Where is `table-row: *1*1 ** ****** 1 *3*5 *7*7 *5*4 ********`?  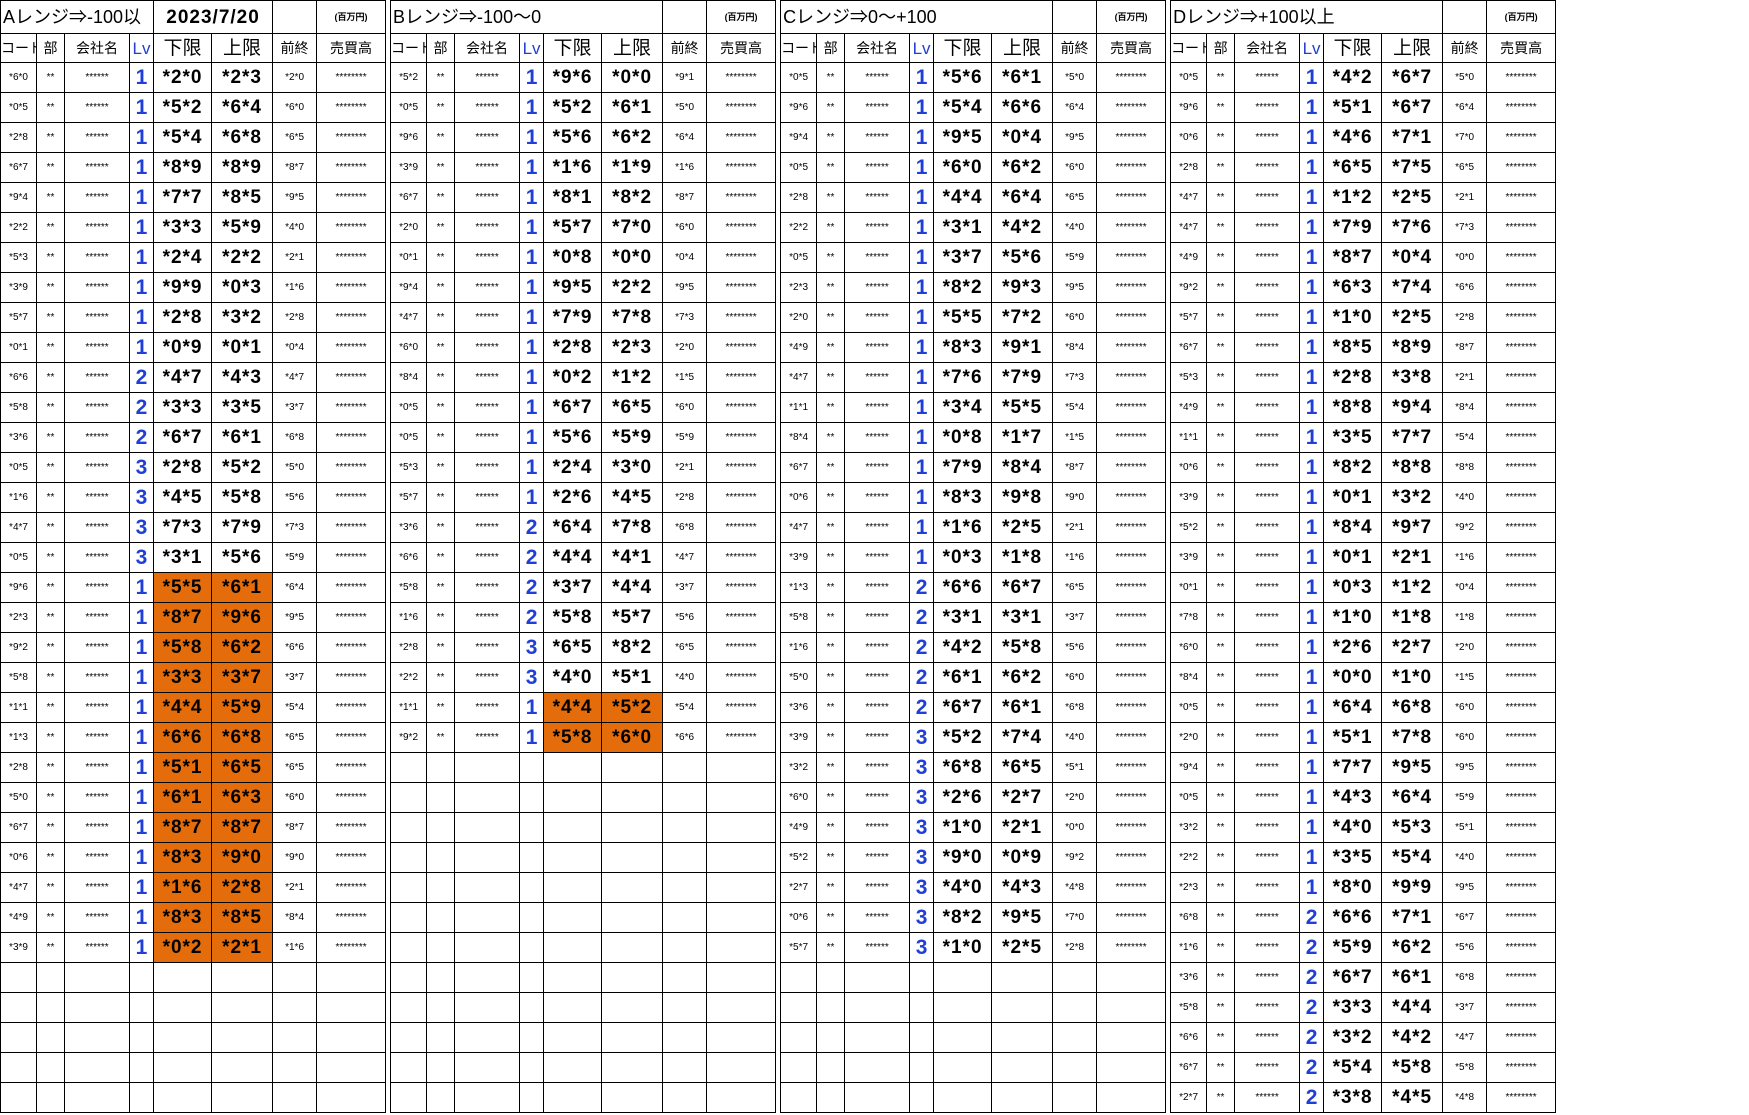 table-row: *1*1 ** ****** 1 *3*5 *7*7 *5*4 ******** is located at coordinates (1363, 437).